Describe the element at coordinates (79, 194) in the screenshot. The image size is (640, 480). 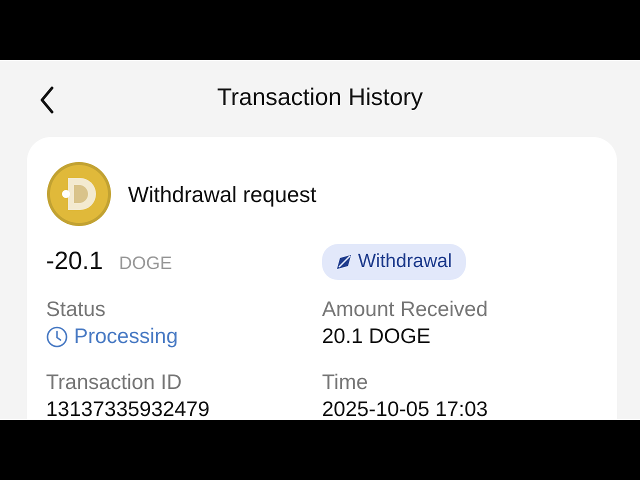
I see `coin-icon` at that location.